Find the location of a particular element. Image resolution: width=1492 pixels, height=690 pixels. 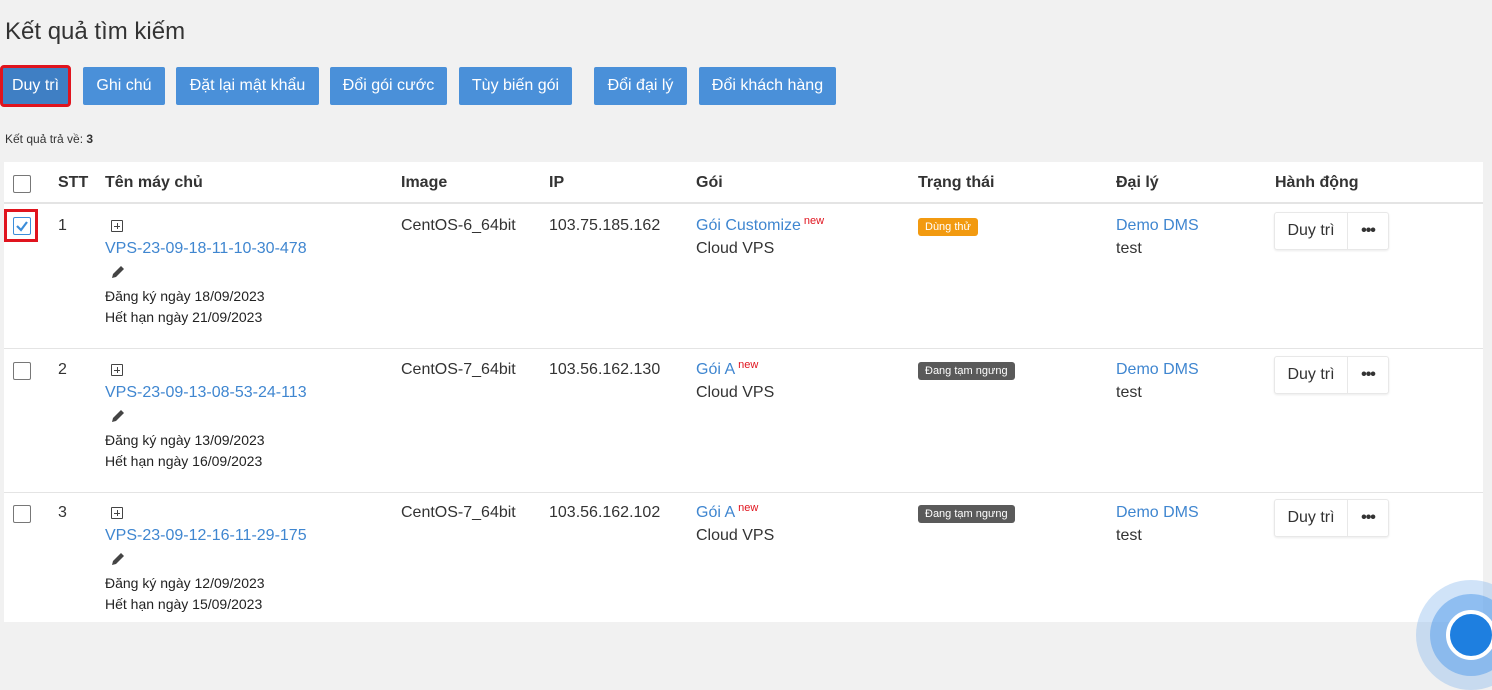

reset-password-button: Đặt lại mật khẩu is located at coordinates (247, 86).